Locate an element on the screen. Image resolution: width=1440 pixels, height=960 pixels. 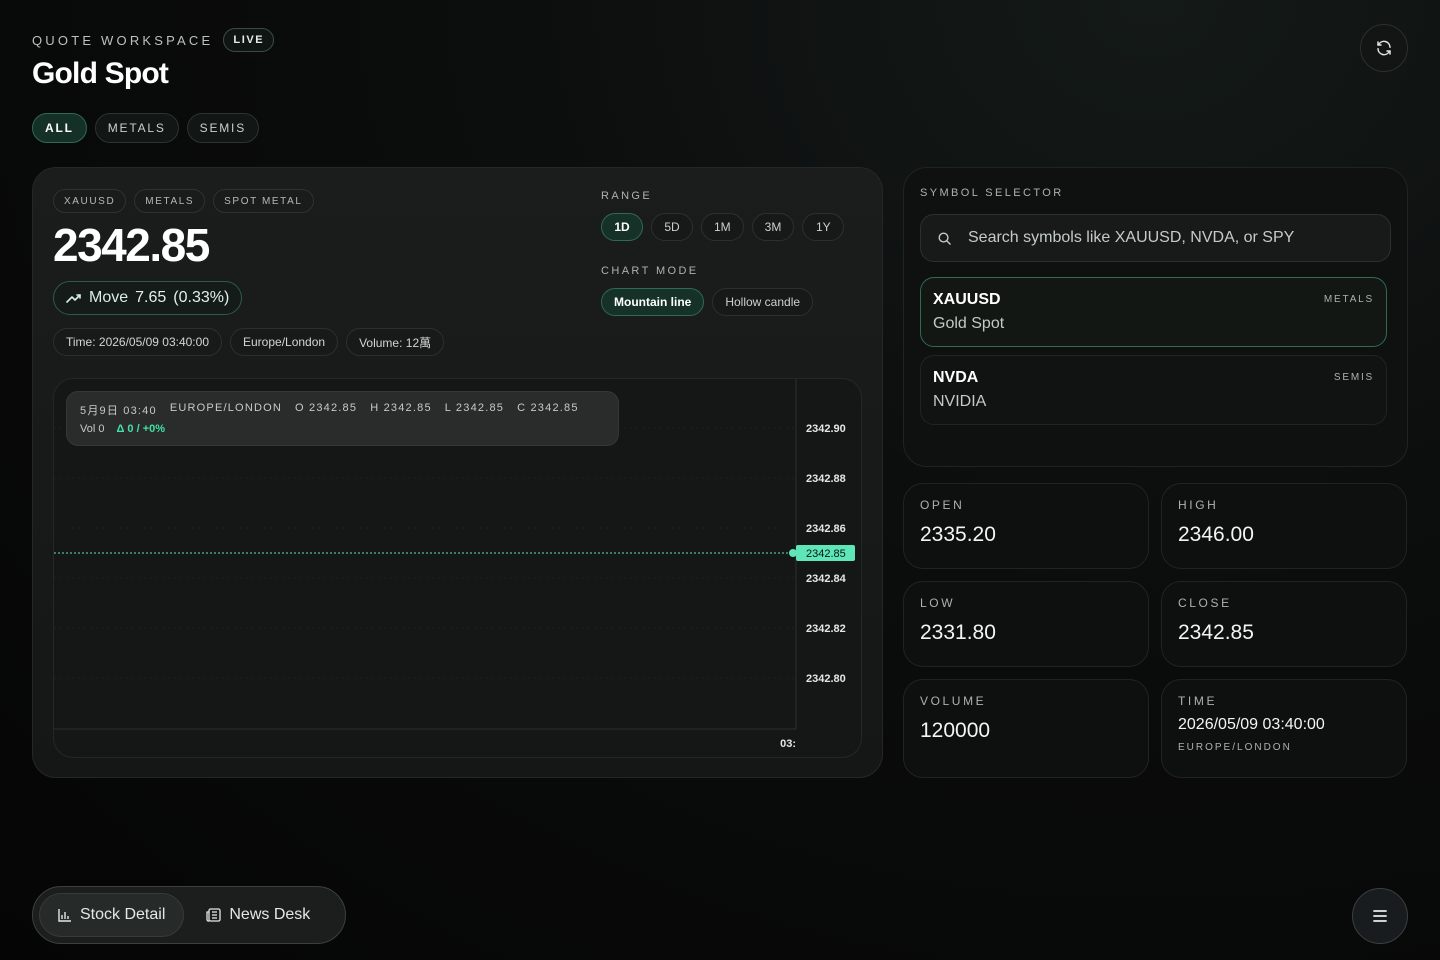
move-label: Move is located at coordinates (109, 297).